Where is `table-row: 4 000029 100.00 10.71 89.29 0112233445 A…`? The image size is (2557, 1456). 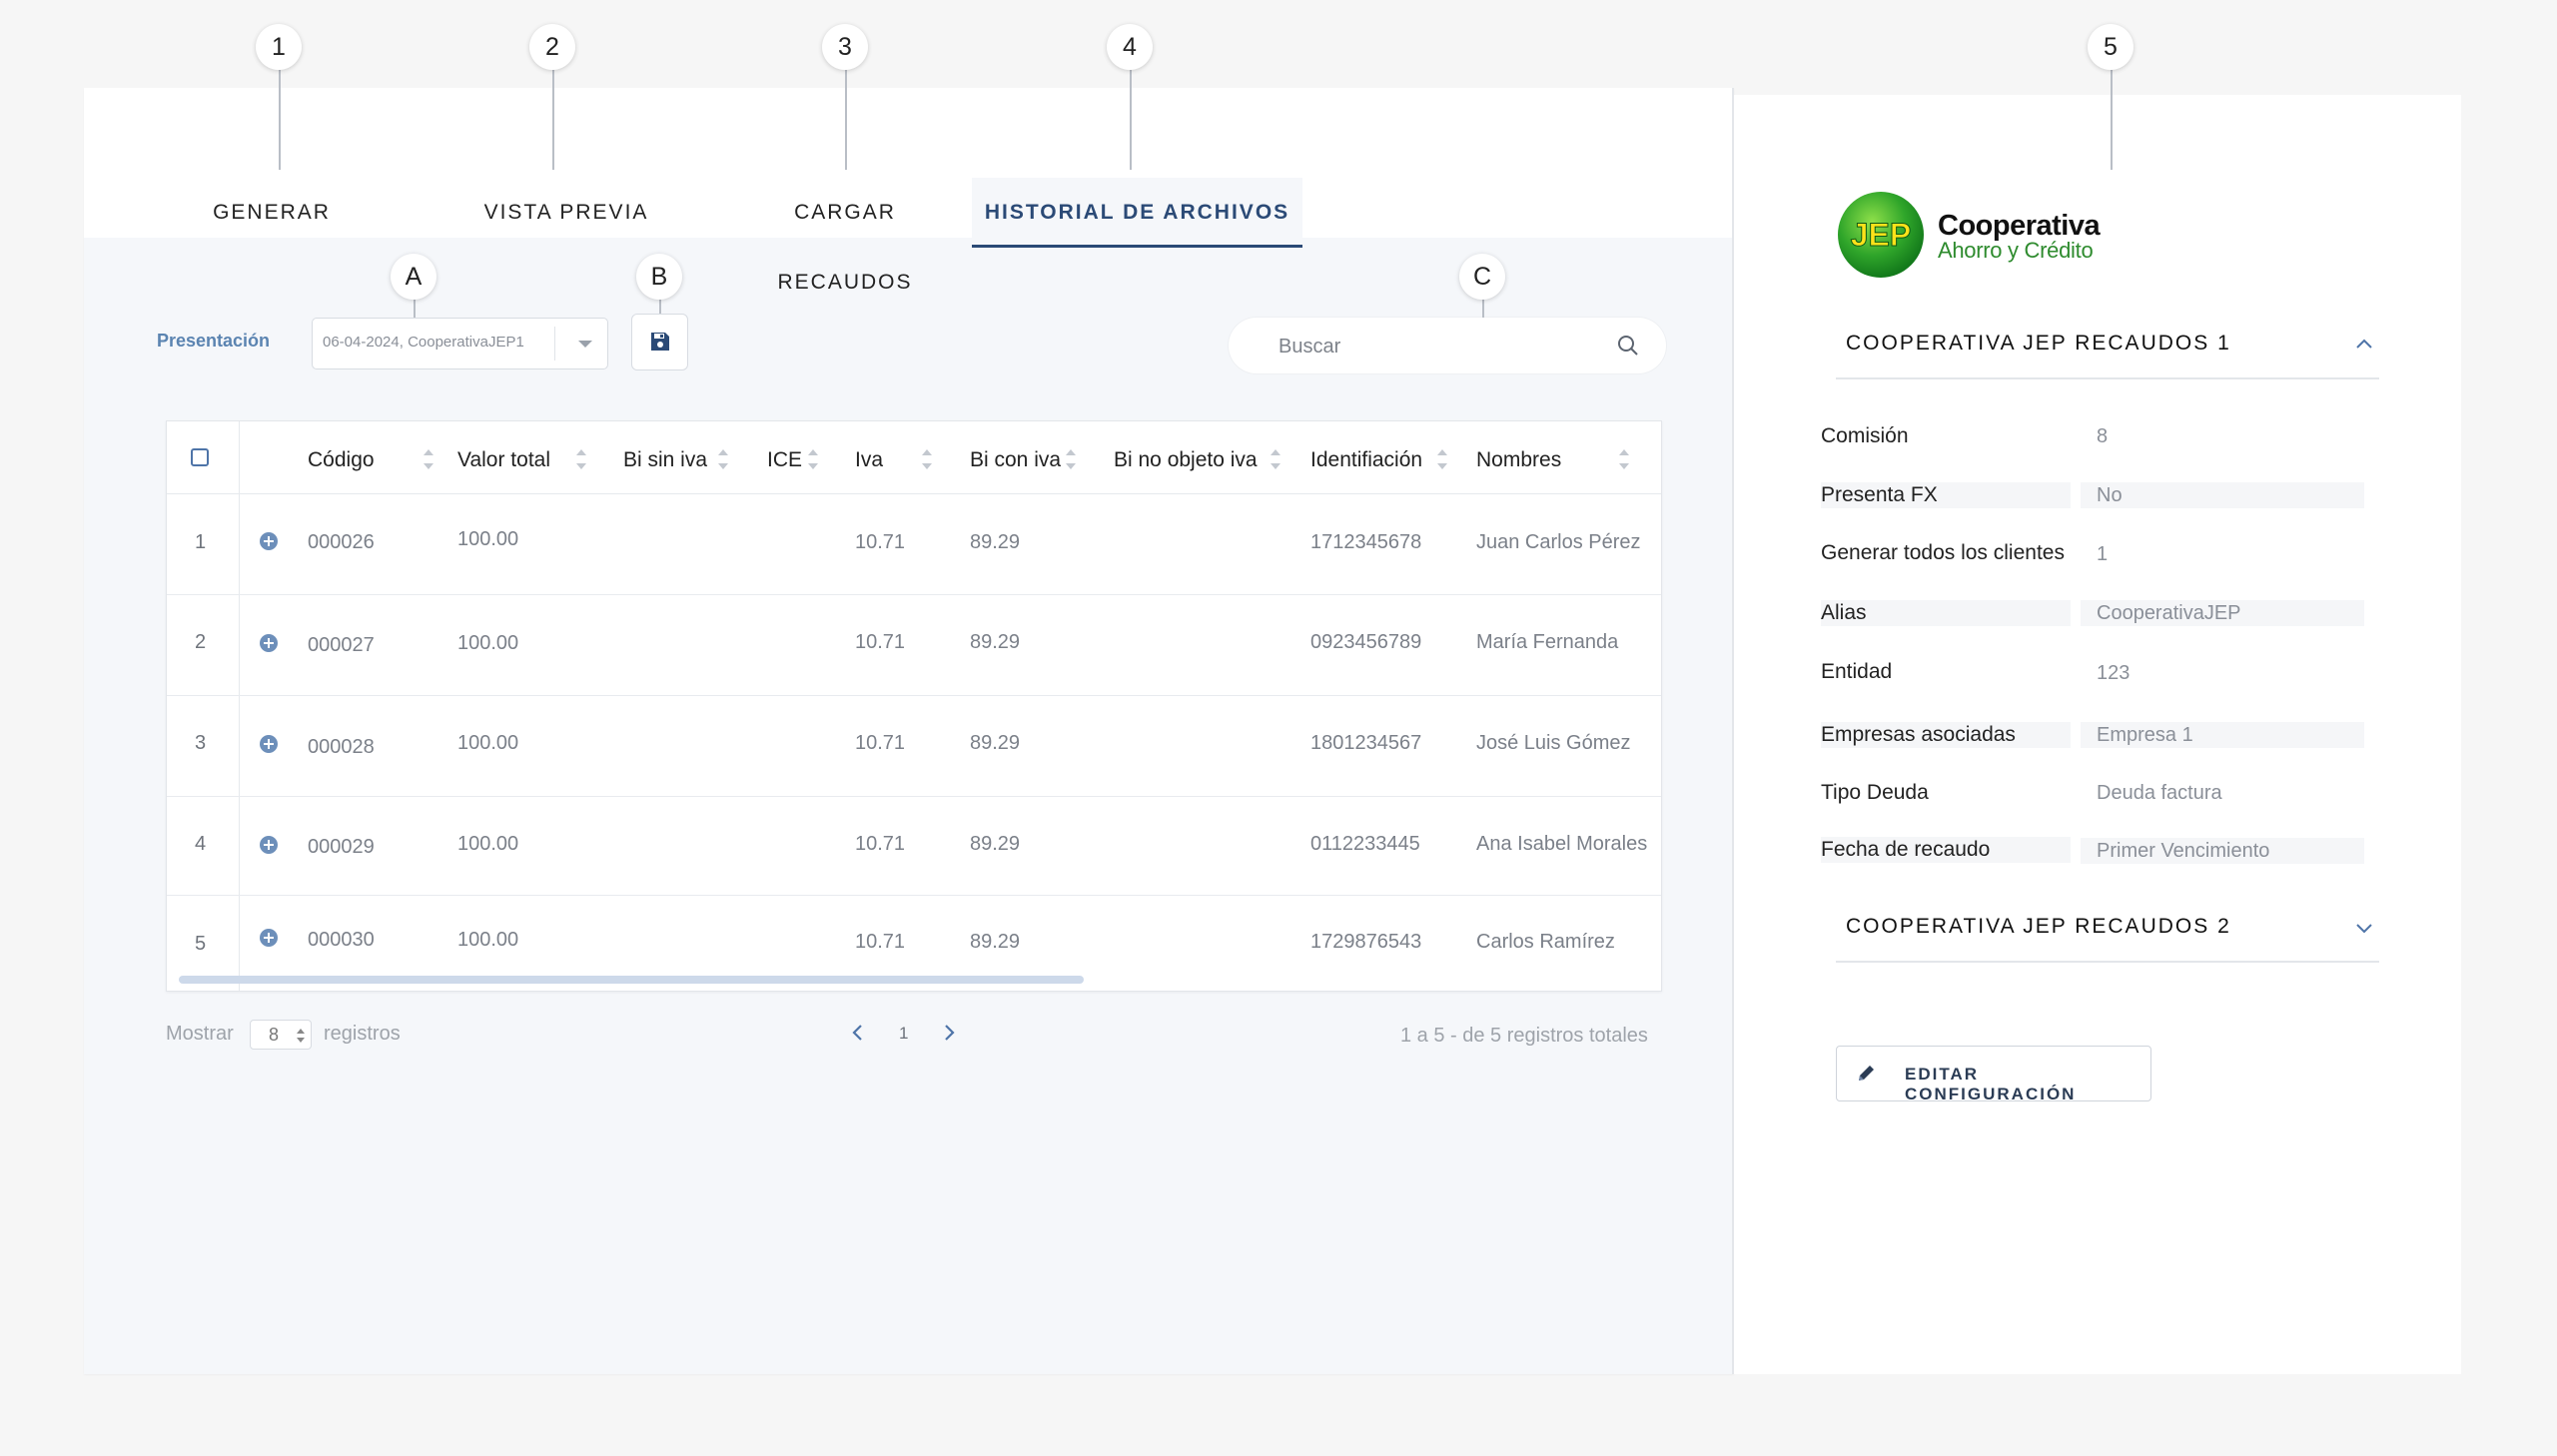 table-row: 4 000029 100.00 10.71 89.29 0112233445 A… is located at coordinates (914, 846).